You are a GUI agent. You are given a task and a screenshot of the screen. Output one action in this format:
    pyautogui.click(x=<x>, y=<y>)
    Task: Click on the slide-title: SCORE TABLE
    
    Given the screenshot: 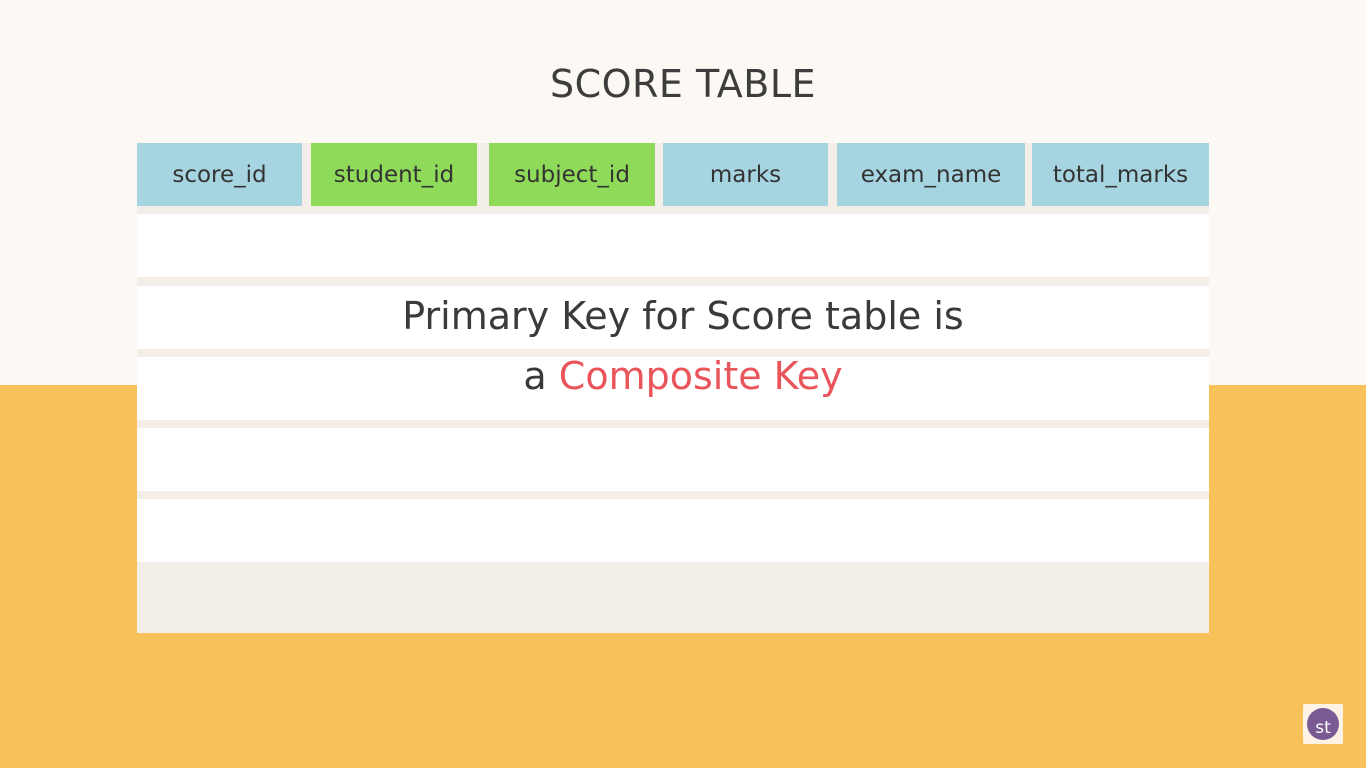 What is the action you would take?
    pyautogui.click(x=683, y=84)
    